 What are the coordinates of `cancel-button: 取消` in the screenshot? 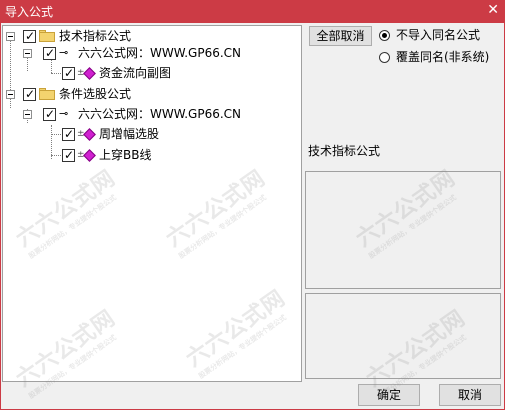 It's located at (470, 395).